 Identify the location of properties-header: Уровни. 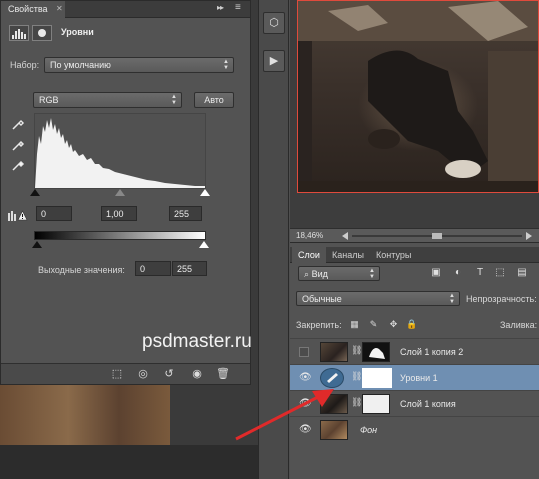
(127, 33).